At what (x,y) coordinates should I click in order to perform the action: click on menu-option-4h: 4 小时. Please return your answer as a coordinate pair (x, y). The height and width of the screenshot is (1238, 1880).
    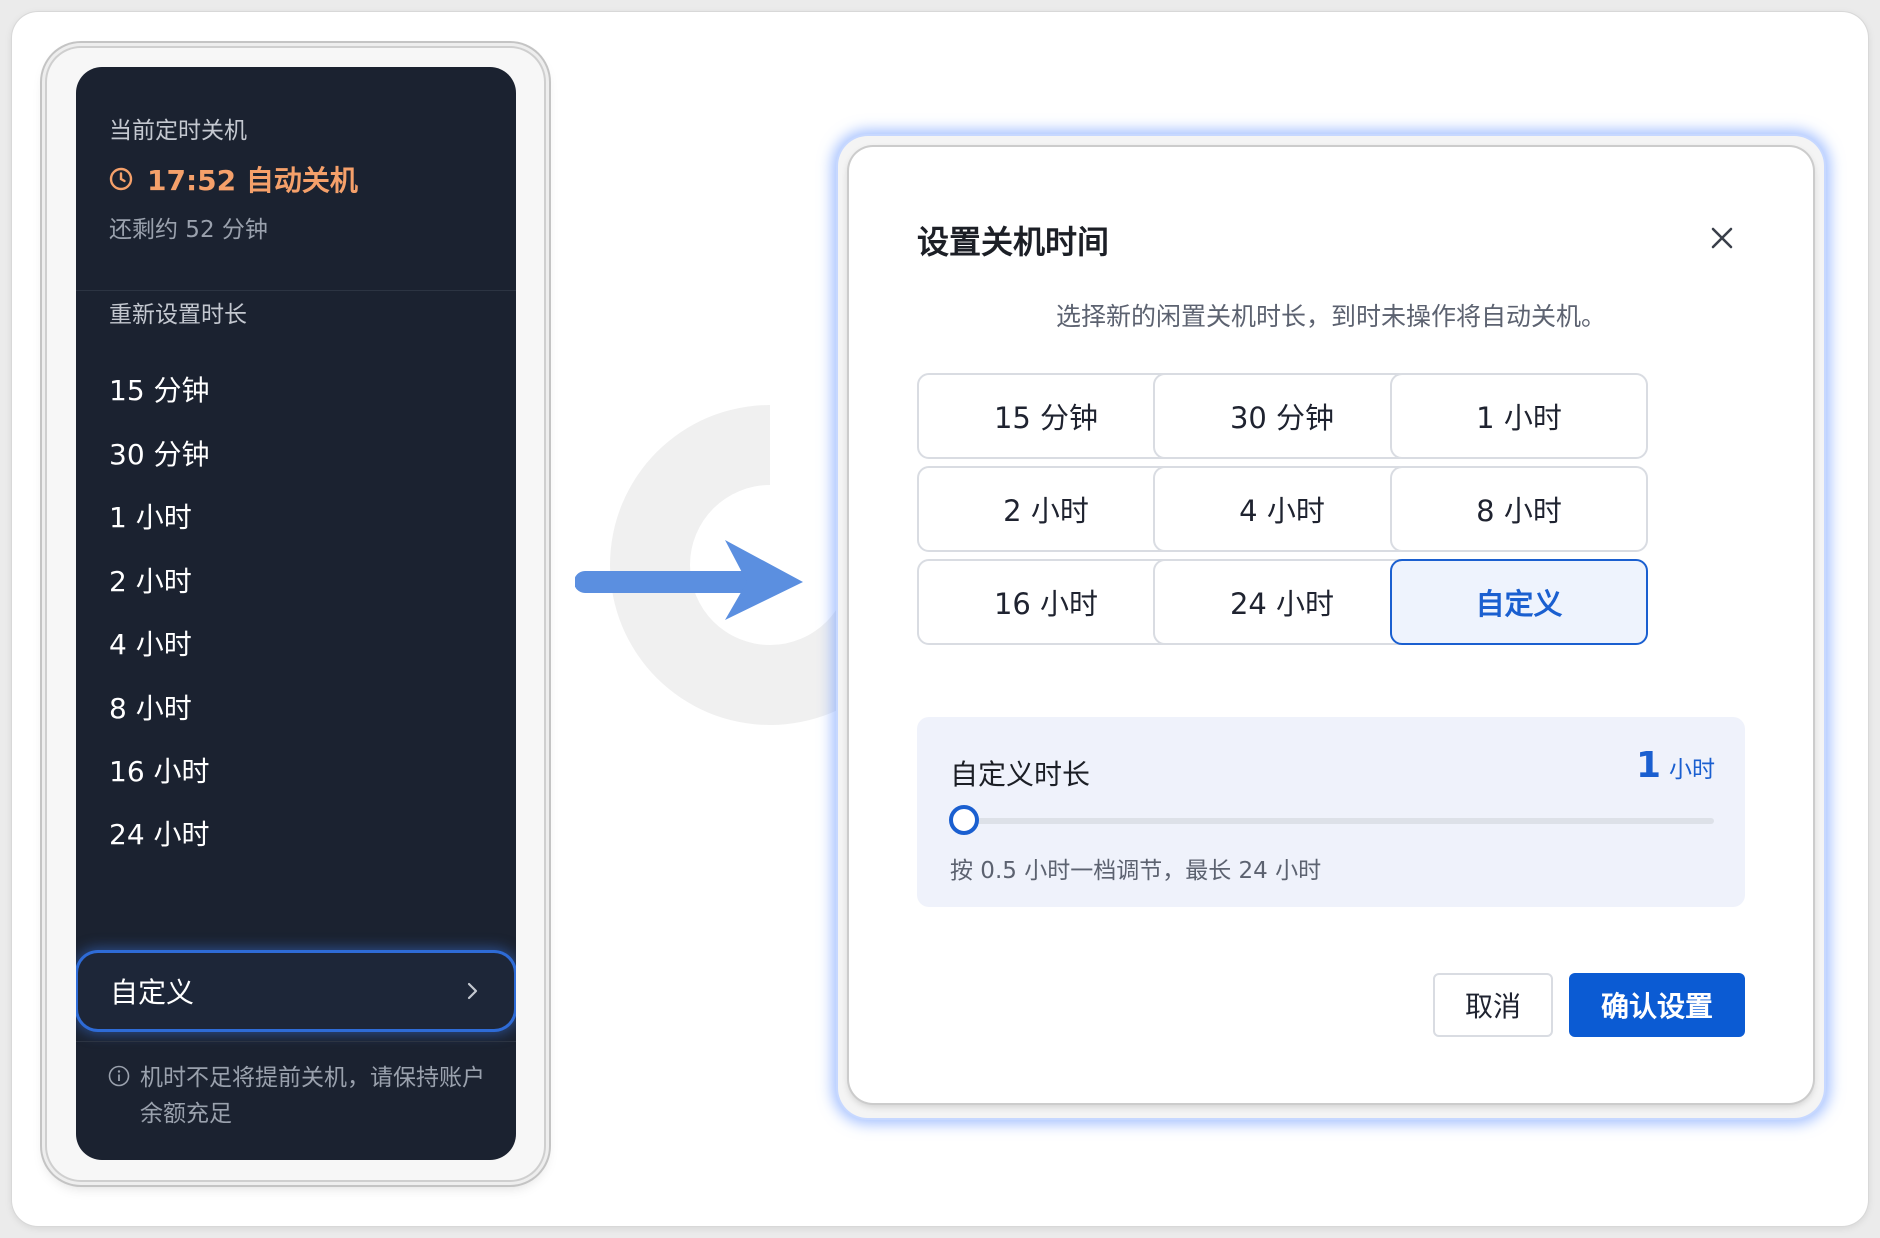
    Looking at the image, I should click on (150, 643).